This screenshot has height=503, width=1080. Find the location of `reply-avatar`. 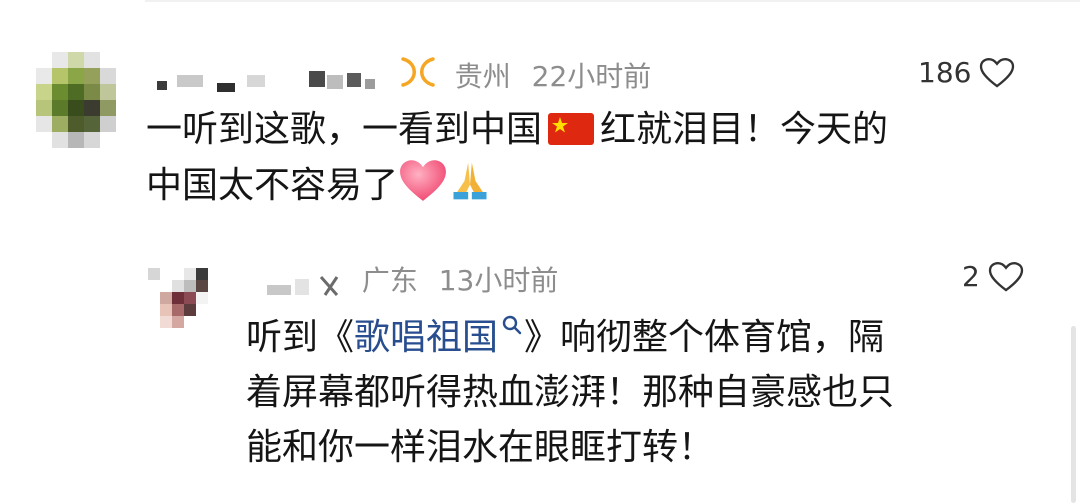

reply-avatar is located at coordinates (184, 304).